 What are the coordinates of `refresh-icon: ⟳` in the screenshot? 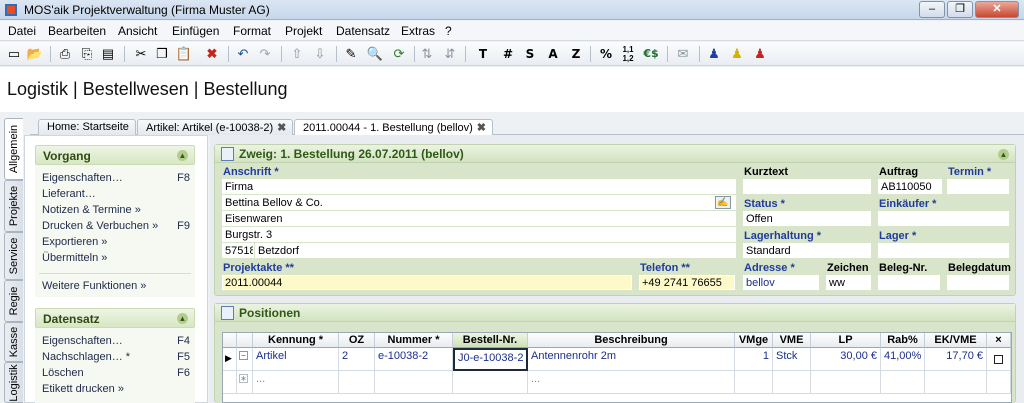 It's located at (399, 54).